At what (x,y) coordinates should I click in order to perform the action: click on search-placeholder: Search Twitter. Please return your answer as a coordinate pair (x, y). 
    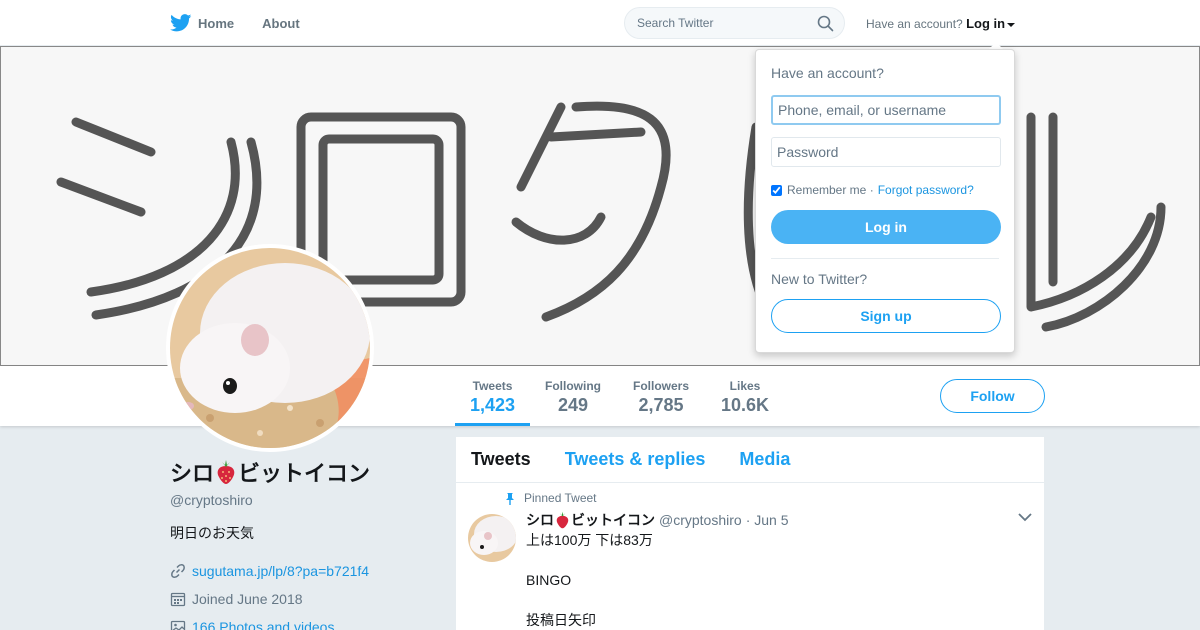
    Looking at the image, I should click on (675, 23).